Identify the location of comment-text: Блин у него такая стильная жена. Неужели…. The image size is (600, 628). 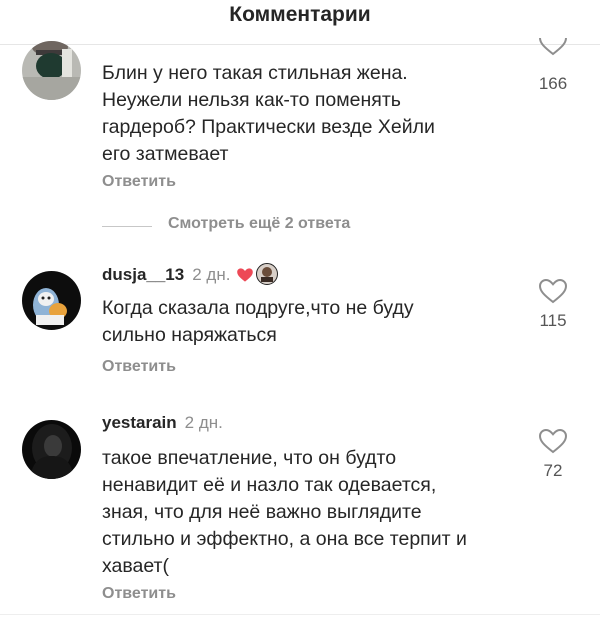
(268, 114).